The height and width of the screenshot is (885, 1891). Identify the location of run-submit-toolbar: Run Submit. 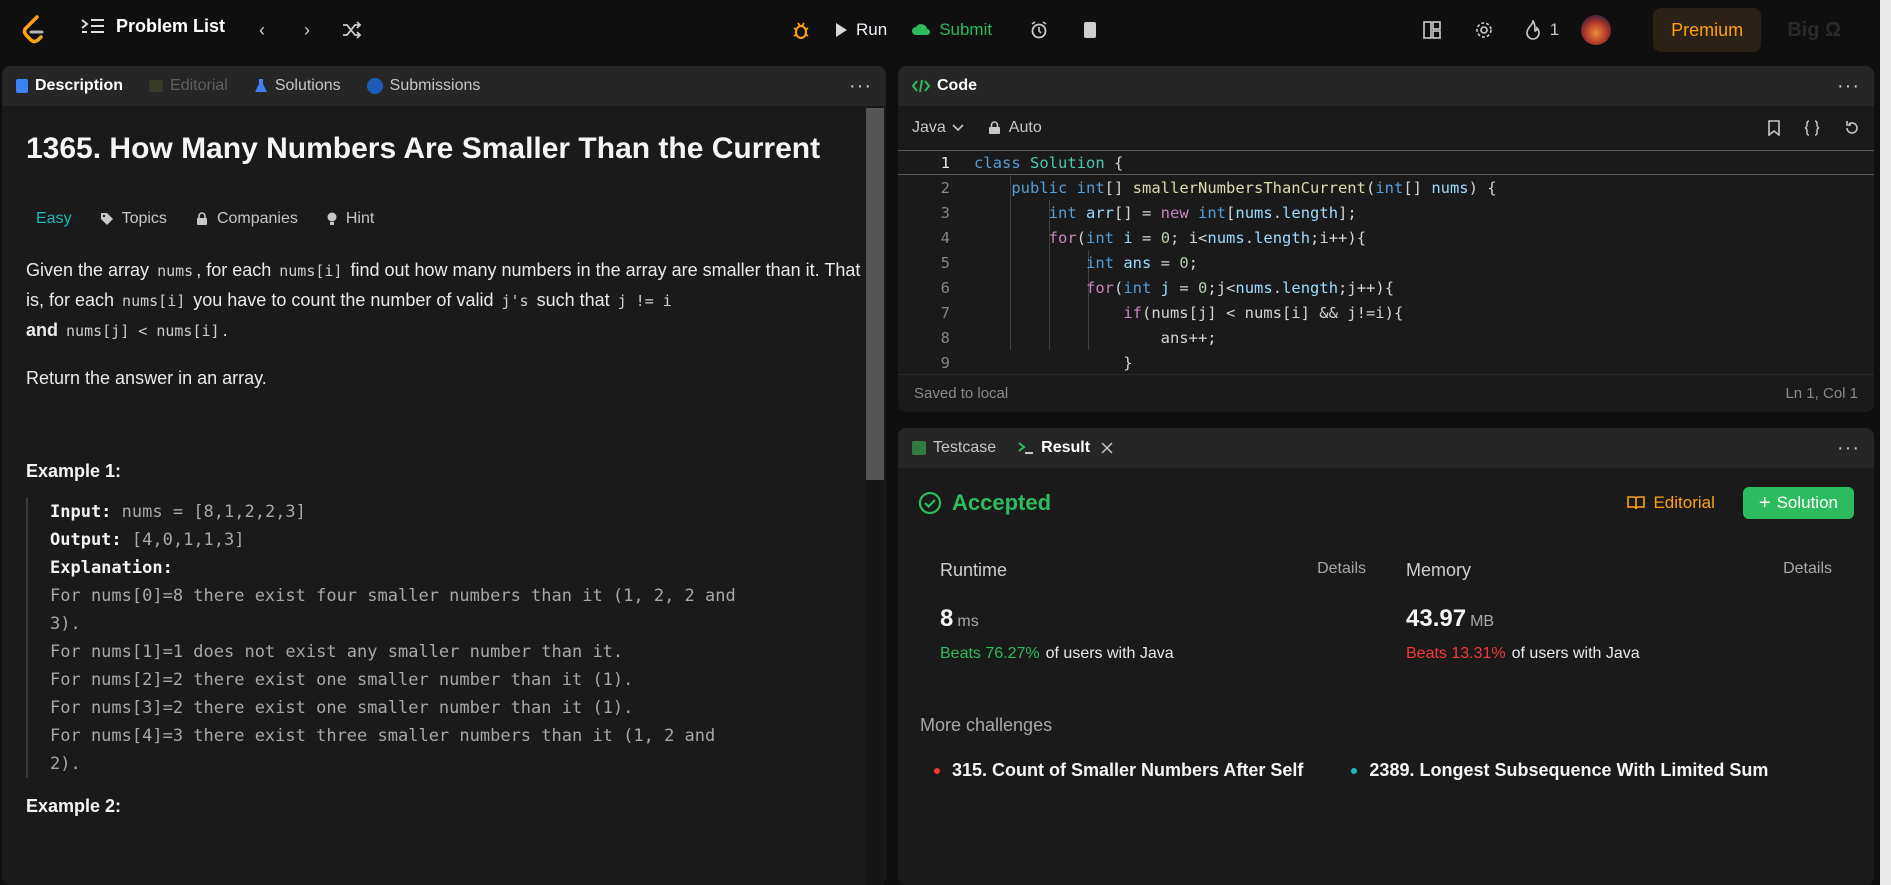
(945, 30).